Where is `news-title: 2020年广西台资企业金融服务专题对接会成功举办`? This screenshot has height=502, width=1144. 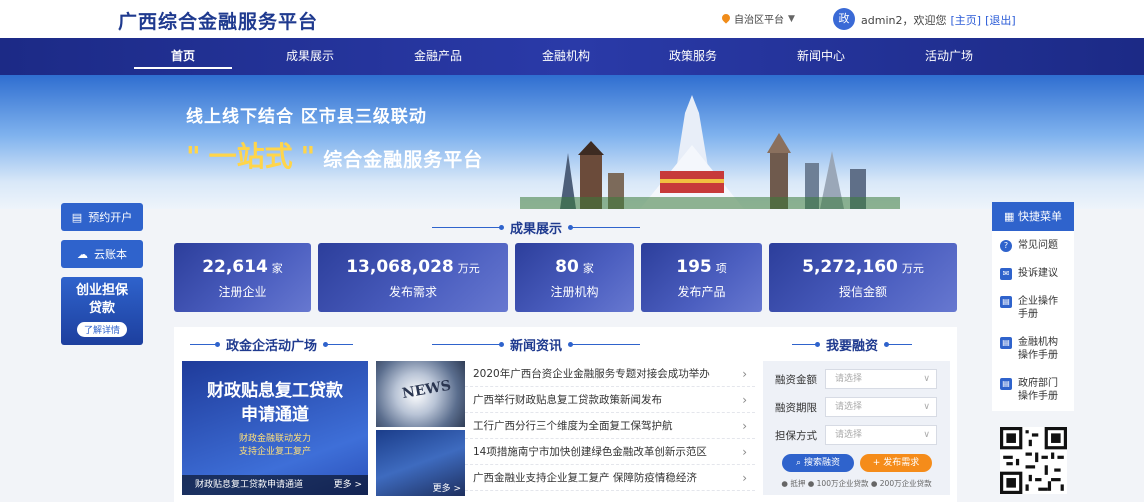
news-title: 2020年广西台资企业金融服务专题对接会成功举办 is located at coordinates (591, 374).